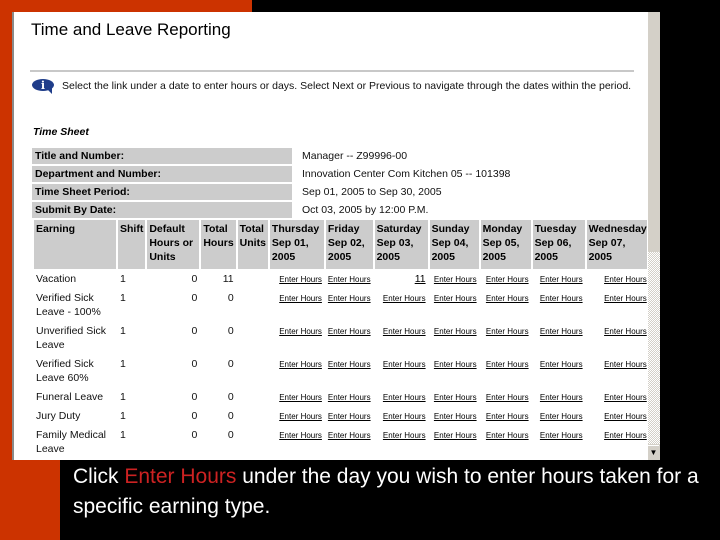 This screenshot has height=540, width=720. What do you see at coordinates (355, 156) in the screenshot?
I see `info-value: Manager -- Z99996-00` at bounding box center [355, 156].